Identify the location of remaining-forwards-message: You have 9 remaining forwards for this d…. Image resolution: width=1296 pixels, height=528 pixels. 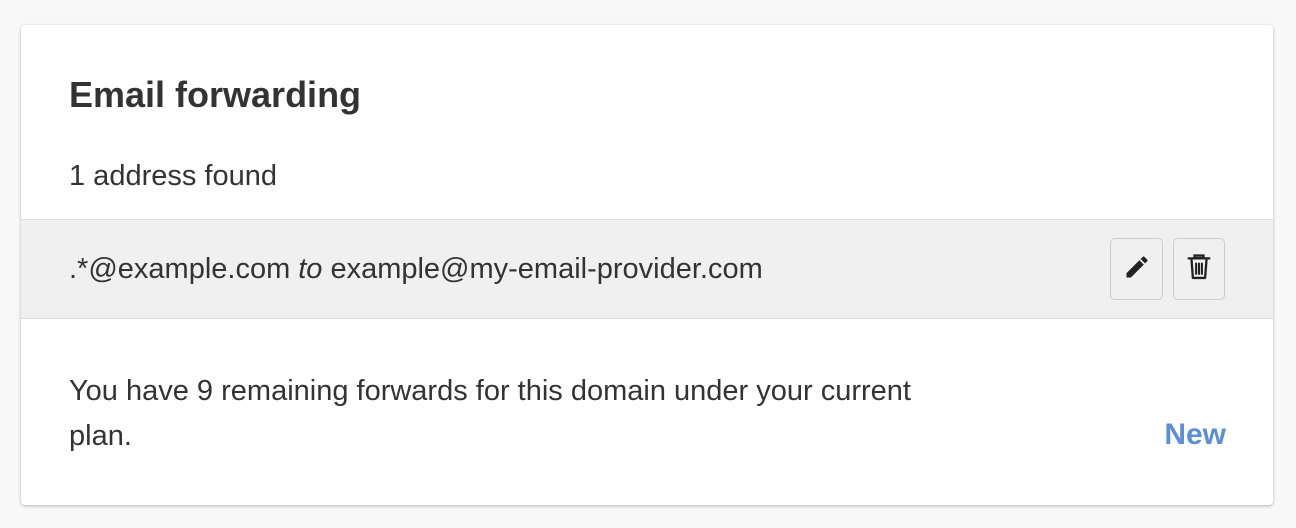
(490, 413).